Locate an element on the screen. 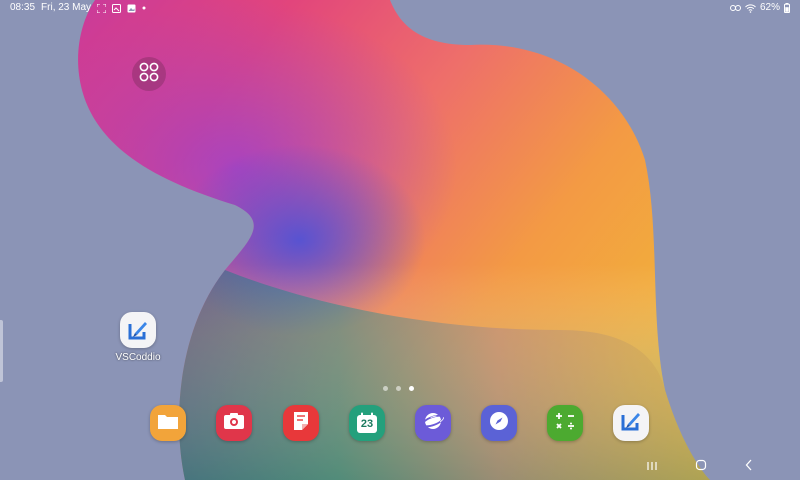  edge-panel-handle is located at coordinates (1, 351).